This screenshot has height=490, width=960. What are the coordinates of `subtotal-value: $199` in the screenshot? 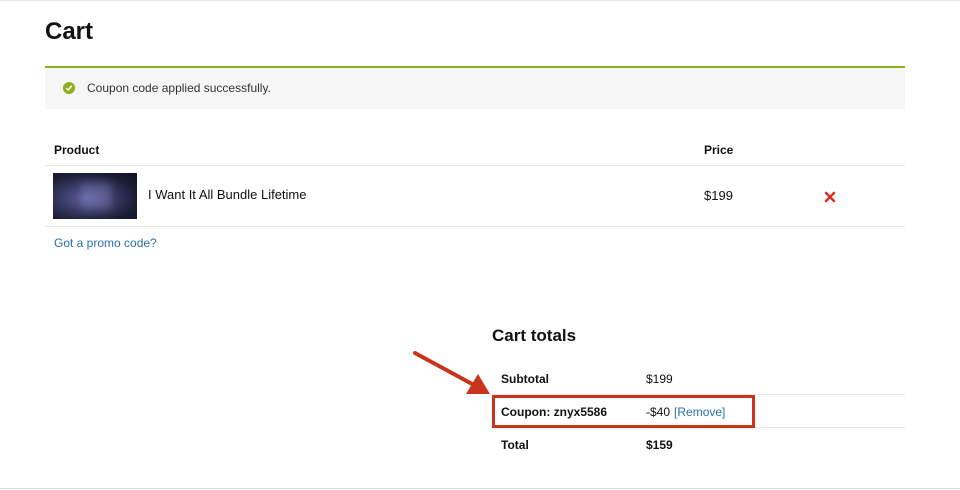 It's located at (659, 379).